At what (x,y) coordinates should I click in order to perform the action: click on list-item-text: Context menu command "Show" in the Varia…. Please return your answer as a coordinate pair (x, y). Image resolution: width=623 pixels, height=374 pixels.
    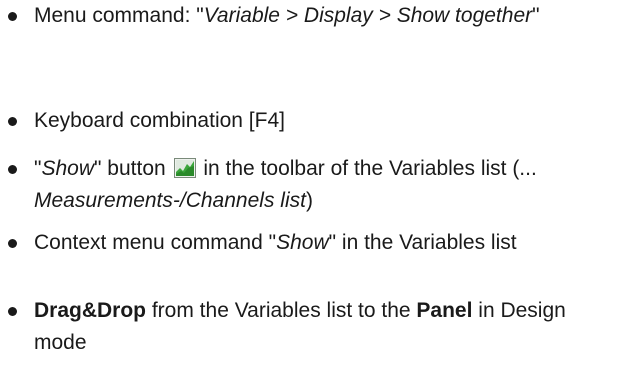
    Looking at the image, I should click on (325, 243).